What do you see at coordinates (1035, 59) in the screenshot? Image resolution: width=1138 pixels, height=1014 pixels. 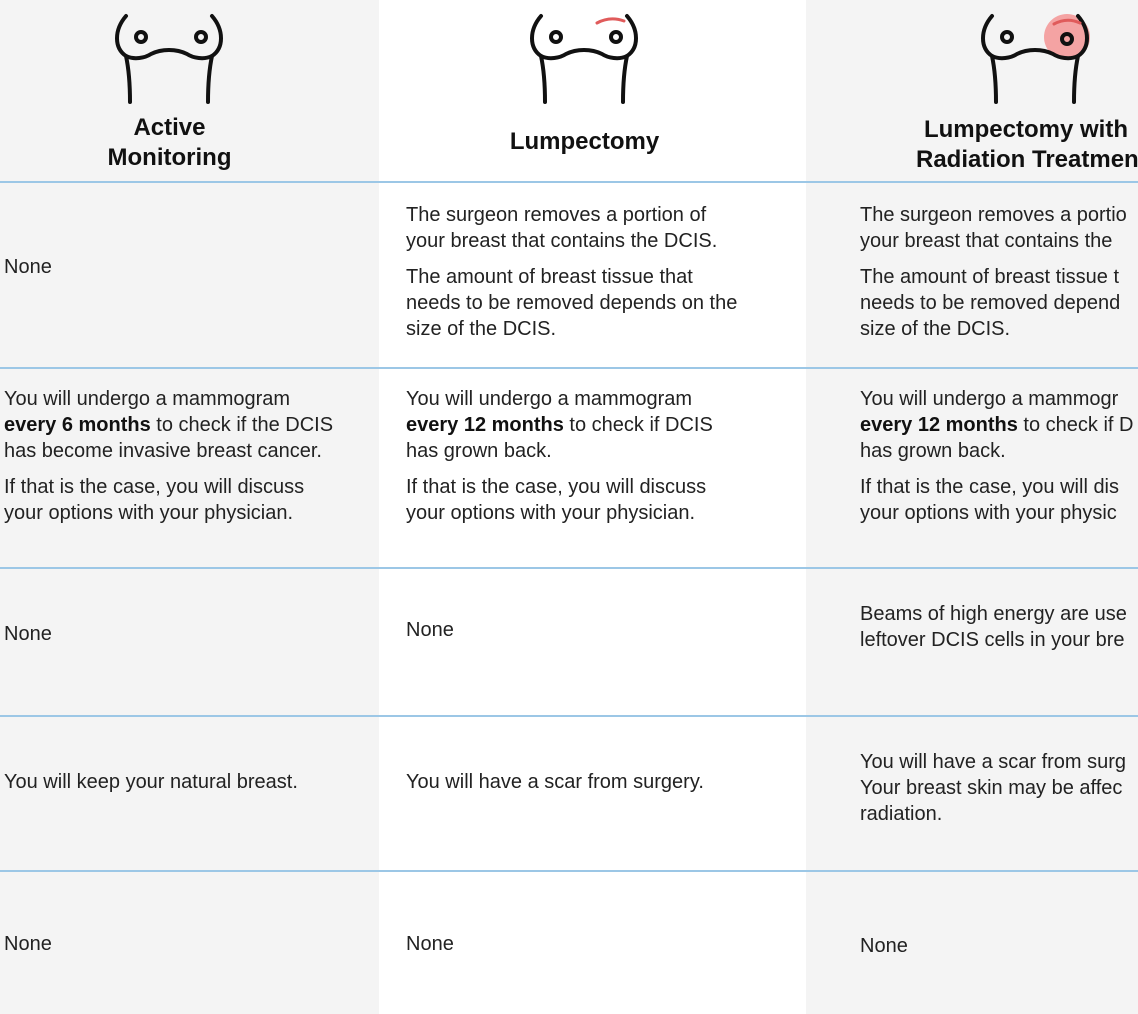 I see `breasts-radiation-icon` at bounding box center [1035, 59].